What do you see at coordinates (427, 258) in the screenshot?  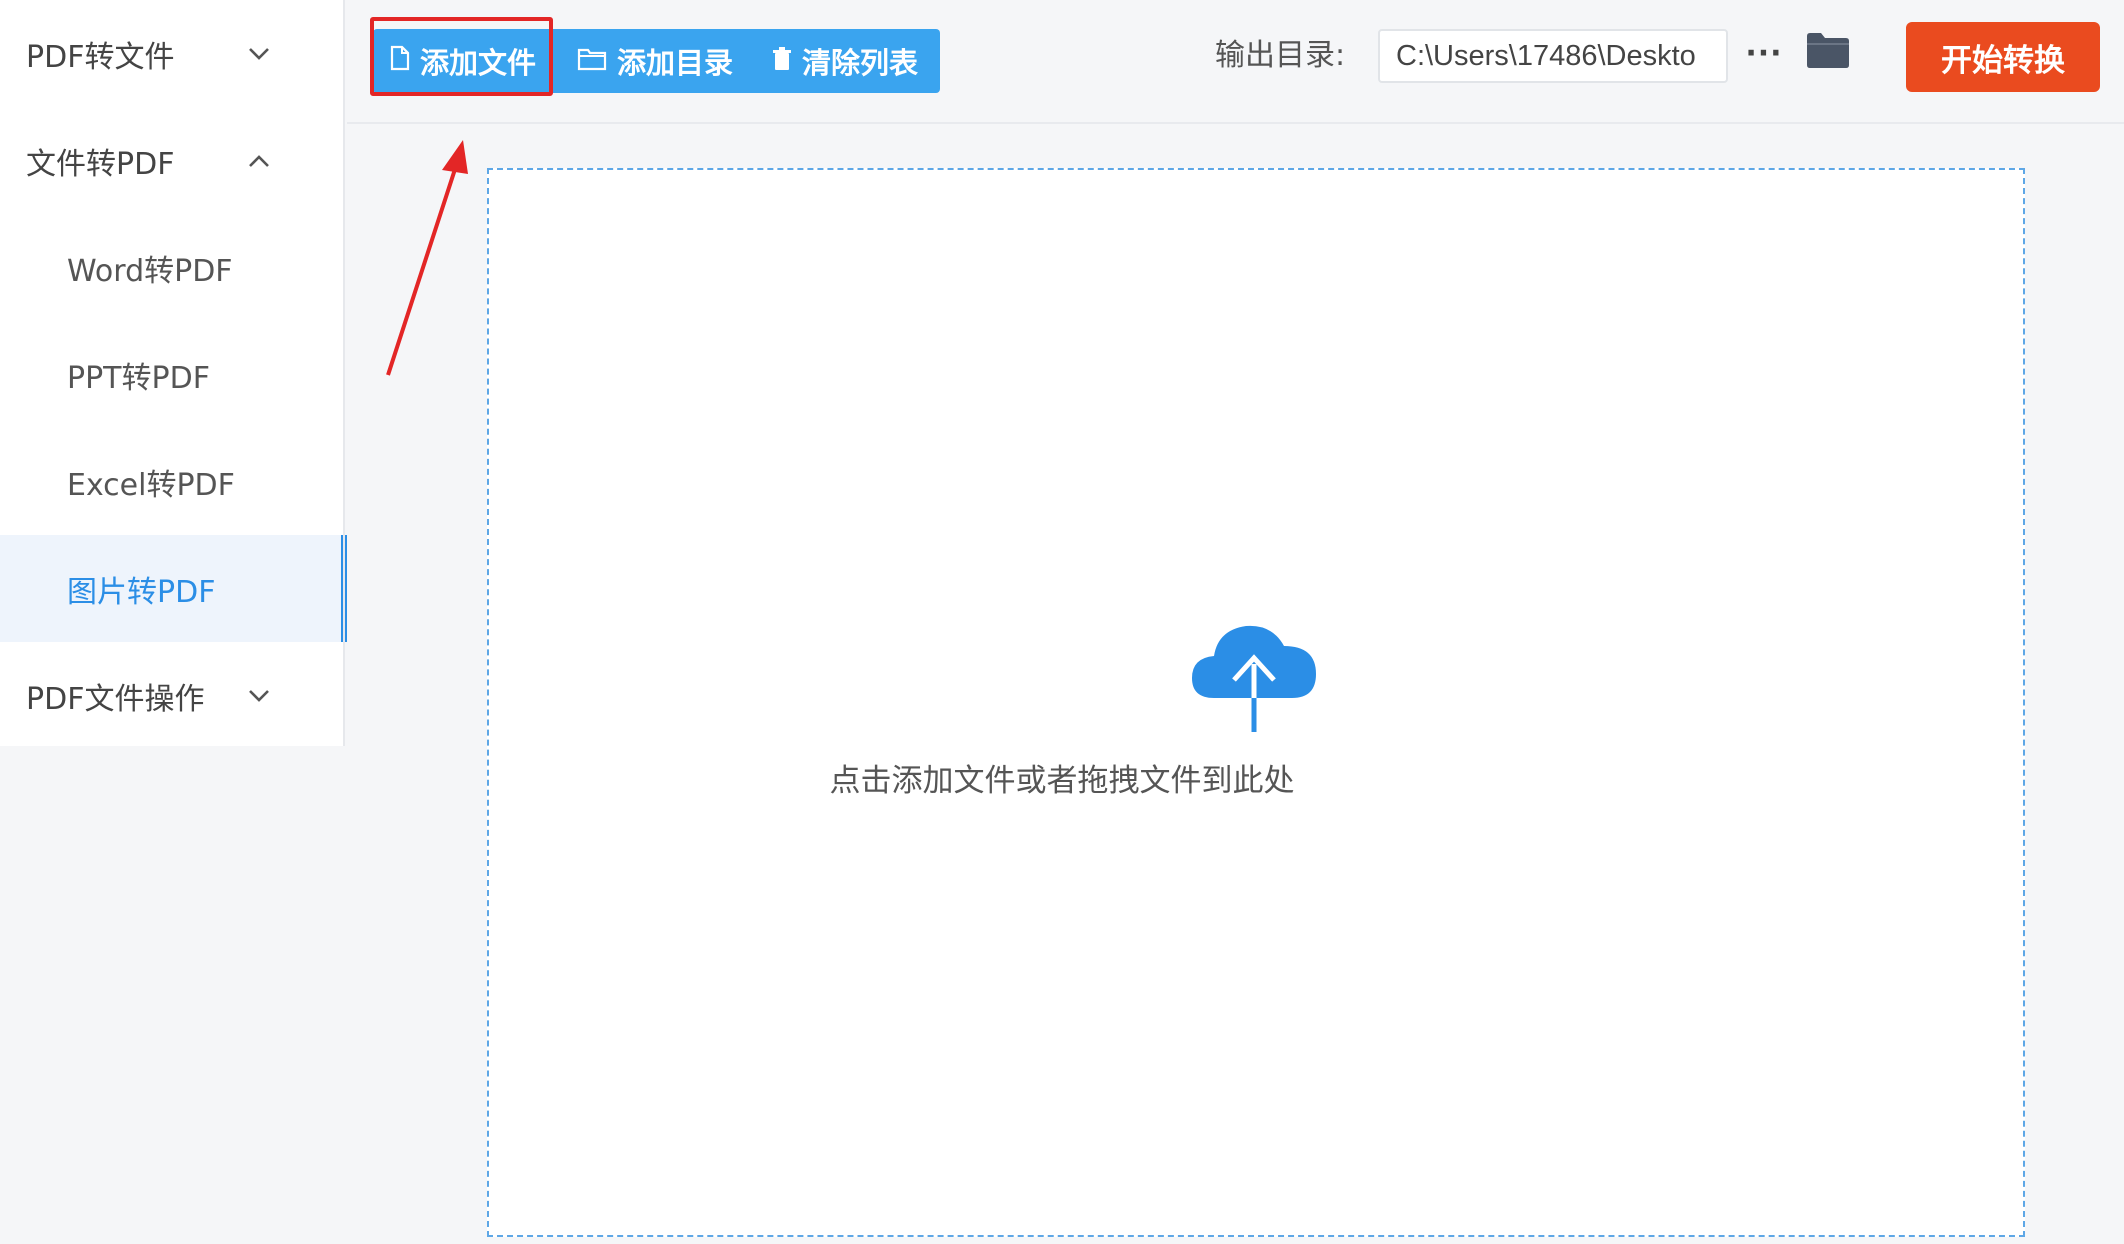 I see `annotation-arrow` at bounding box center [427, 258].